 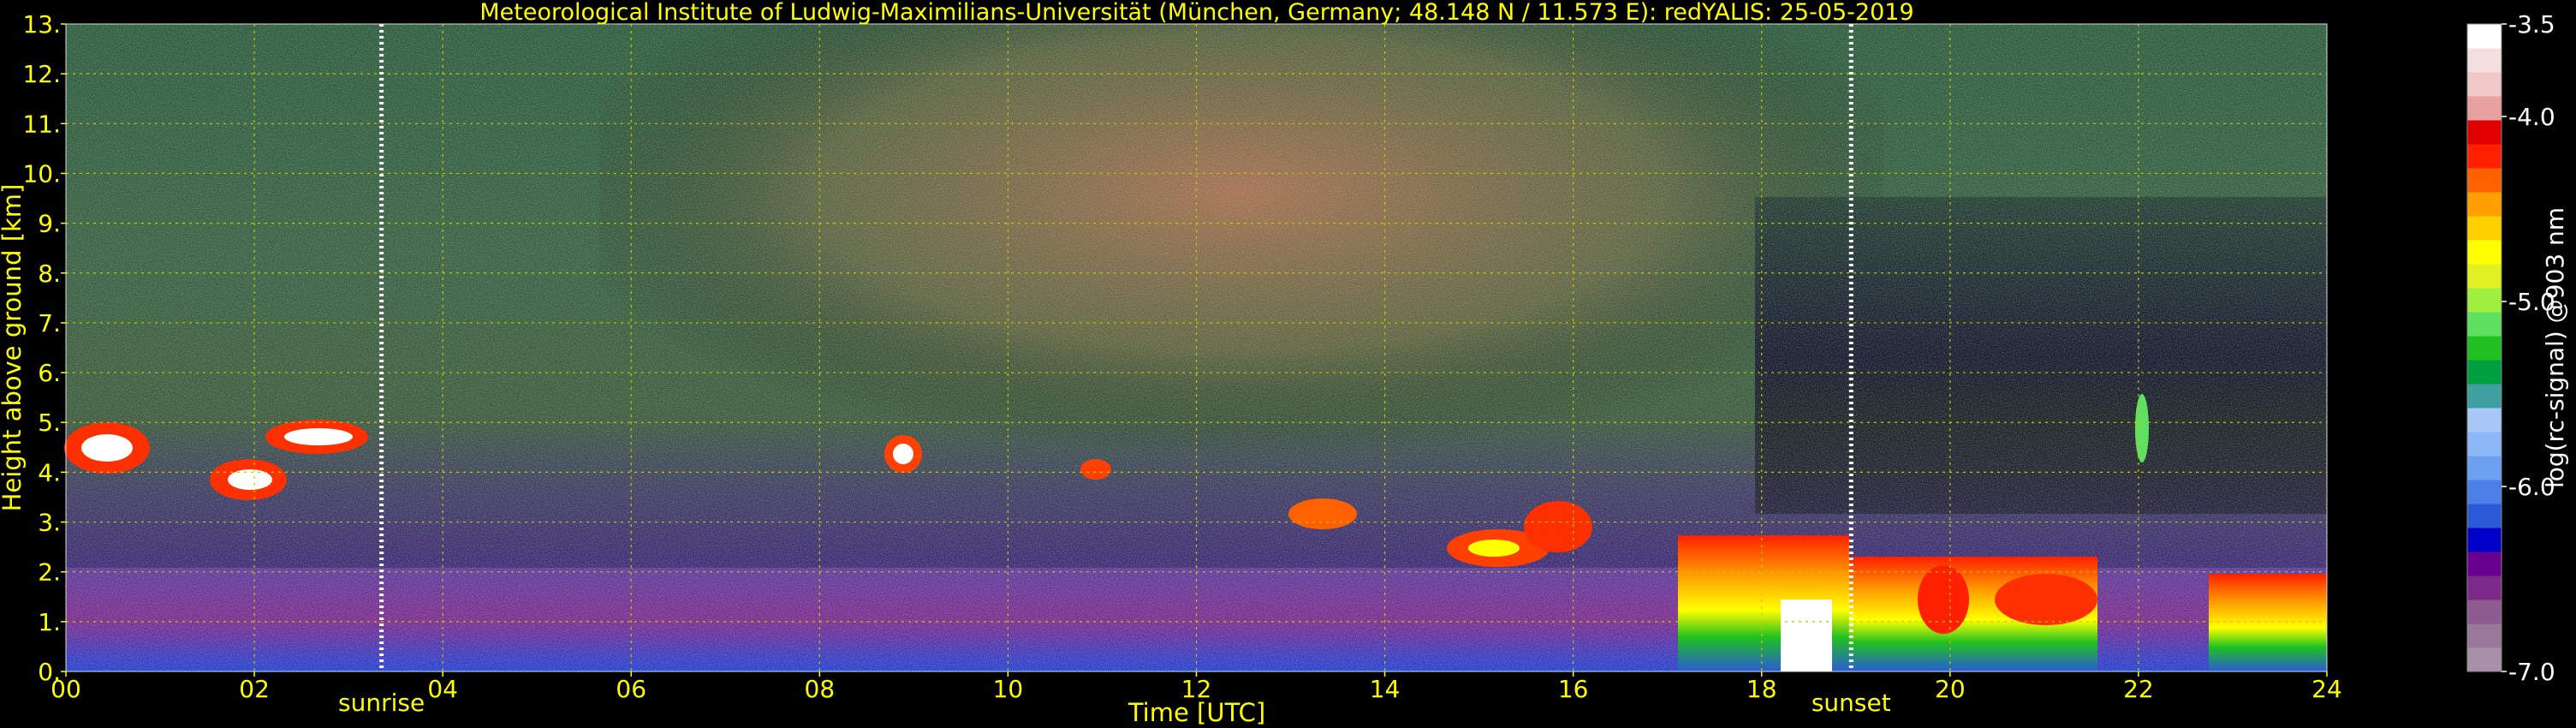 I want to click on y-tick-label: 7., so click(x=49, y=323).